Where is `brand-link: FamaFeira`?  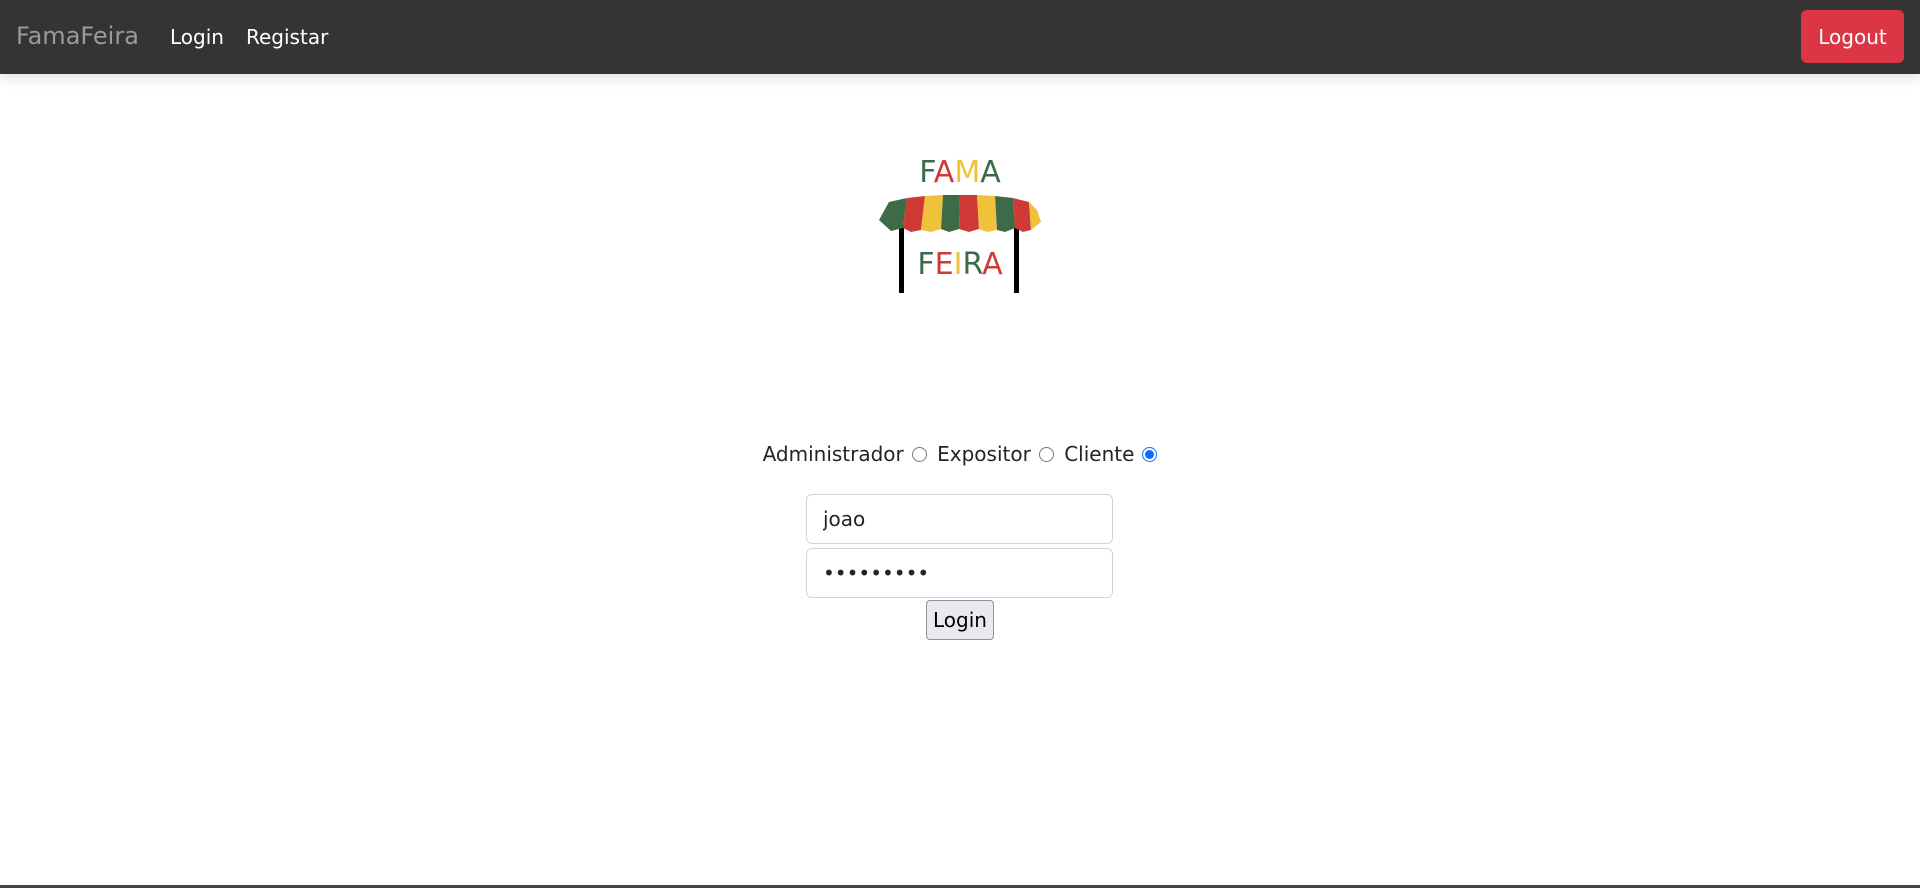
brand-link: FamaFeira is located at coordinates (77, 36).